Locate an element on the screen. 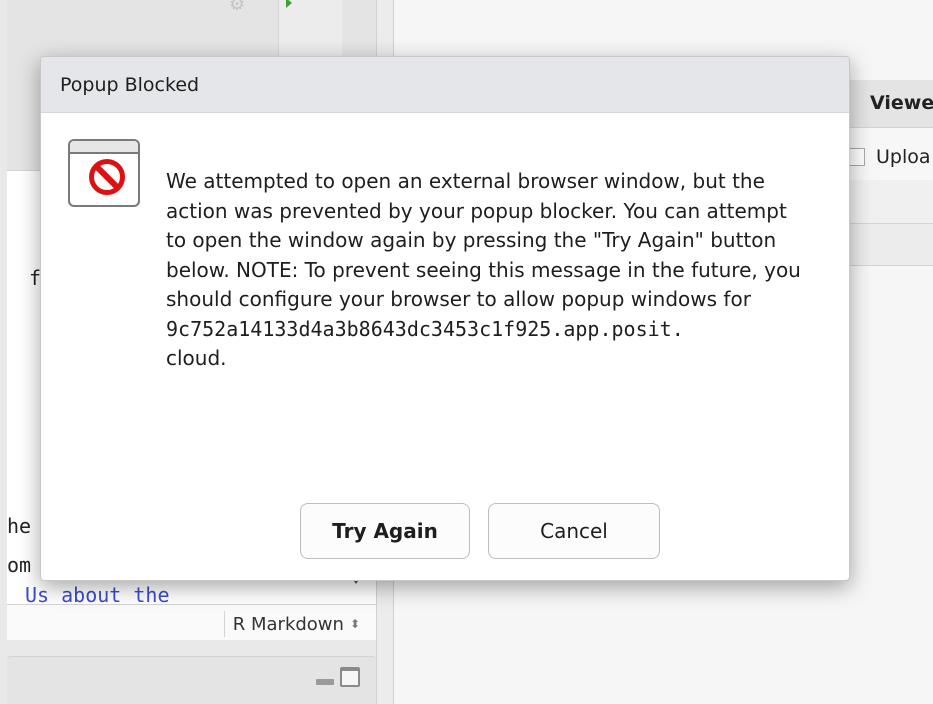 Image resolution: width=933 pixels, height=704 pixels. tab-viewer: Viewe is located at coordinates (891, 104).